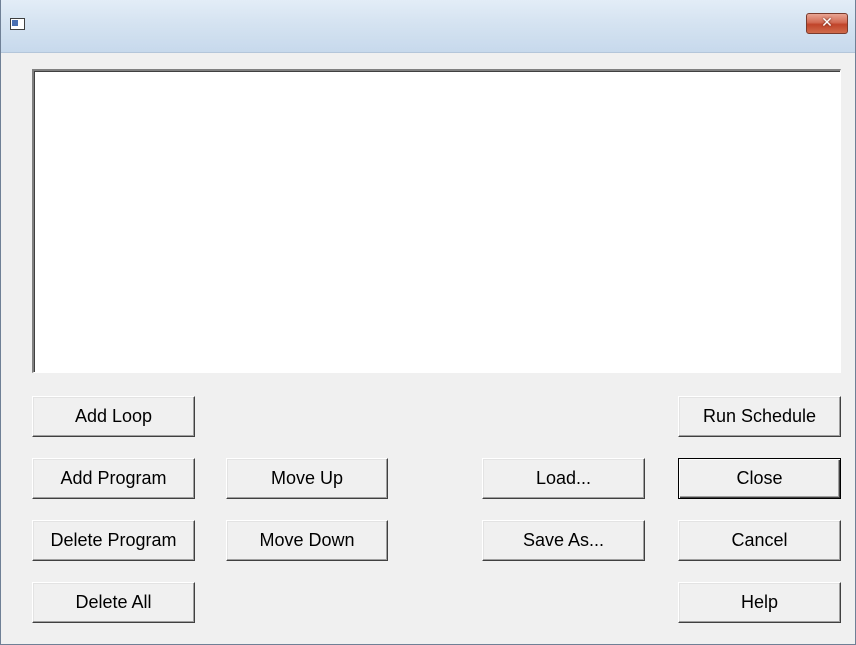 Image resolution: width=856 pixels, height=645 pixels. I want to click on title-bar: ✕, so click(428, 26).